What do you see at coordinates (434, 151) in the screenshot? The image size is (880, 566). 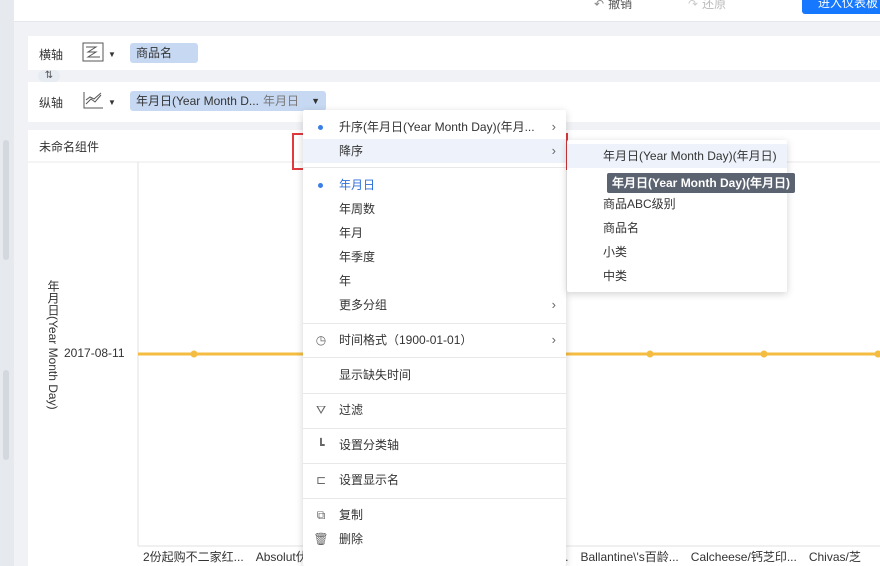 I see `menu-item-sort-descending: 降序 ›` at bounding box center [434, 151].